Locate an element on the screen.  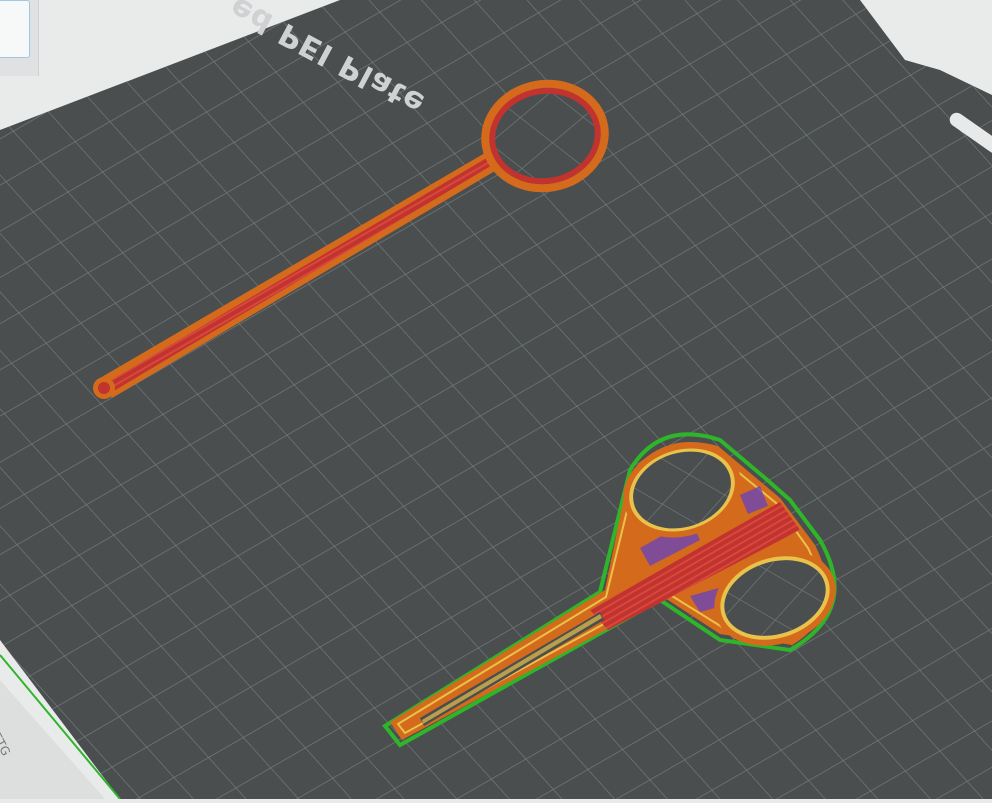
panel-toggle is located at coordinates (19, 38).